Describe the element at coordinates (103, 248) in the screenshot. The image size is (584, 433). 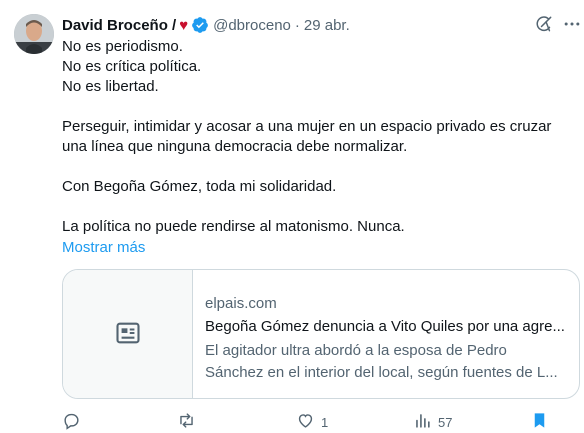
I see `show-more-link: Mostrar más` at that location.